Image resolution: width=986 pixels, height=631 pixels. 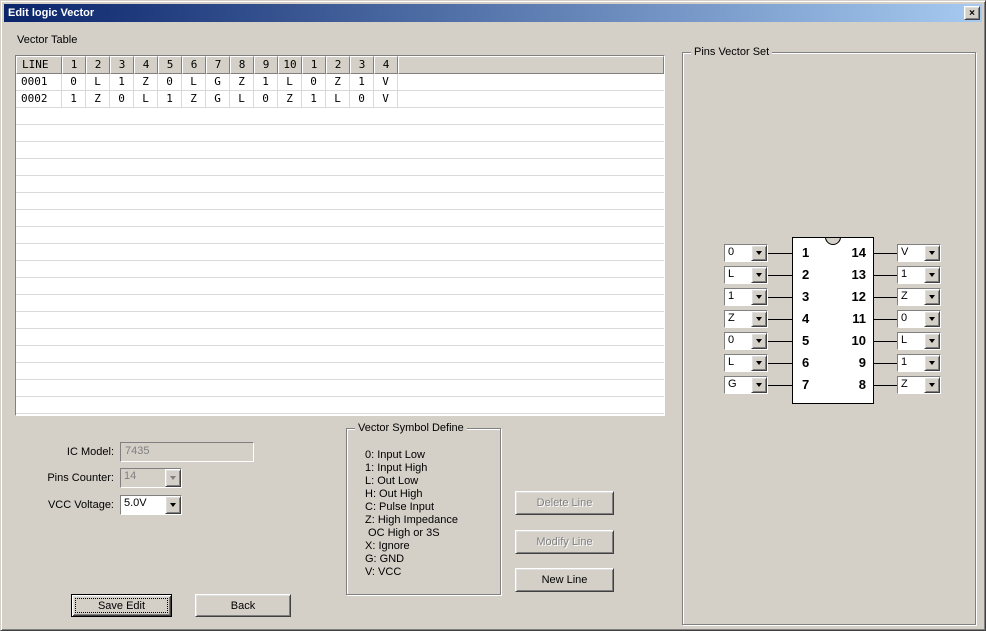 I want to click on pin-3-combo-dropdown-button, so click(x=759, y=297).